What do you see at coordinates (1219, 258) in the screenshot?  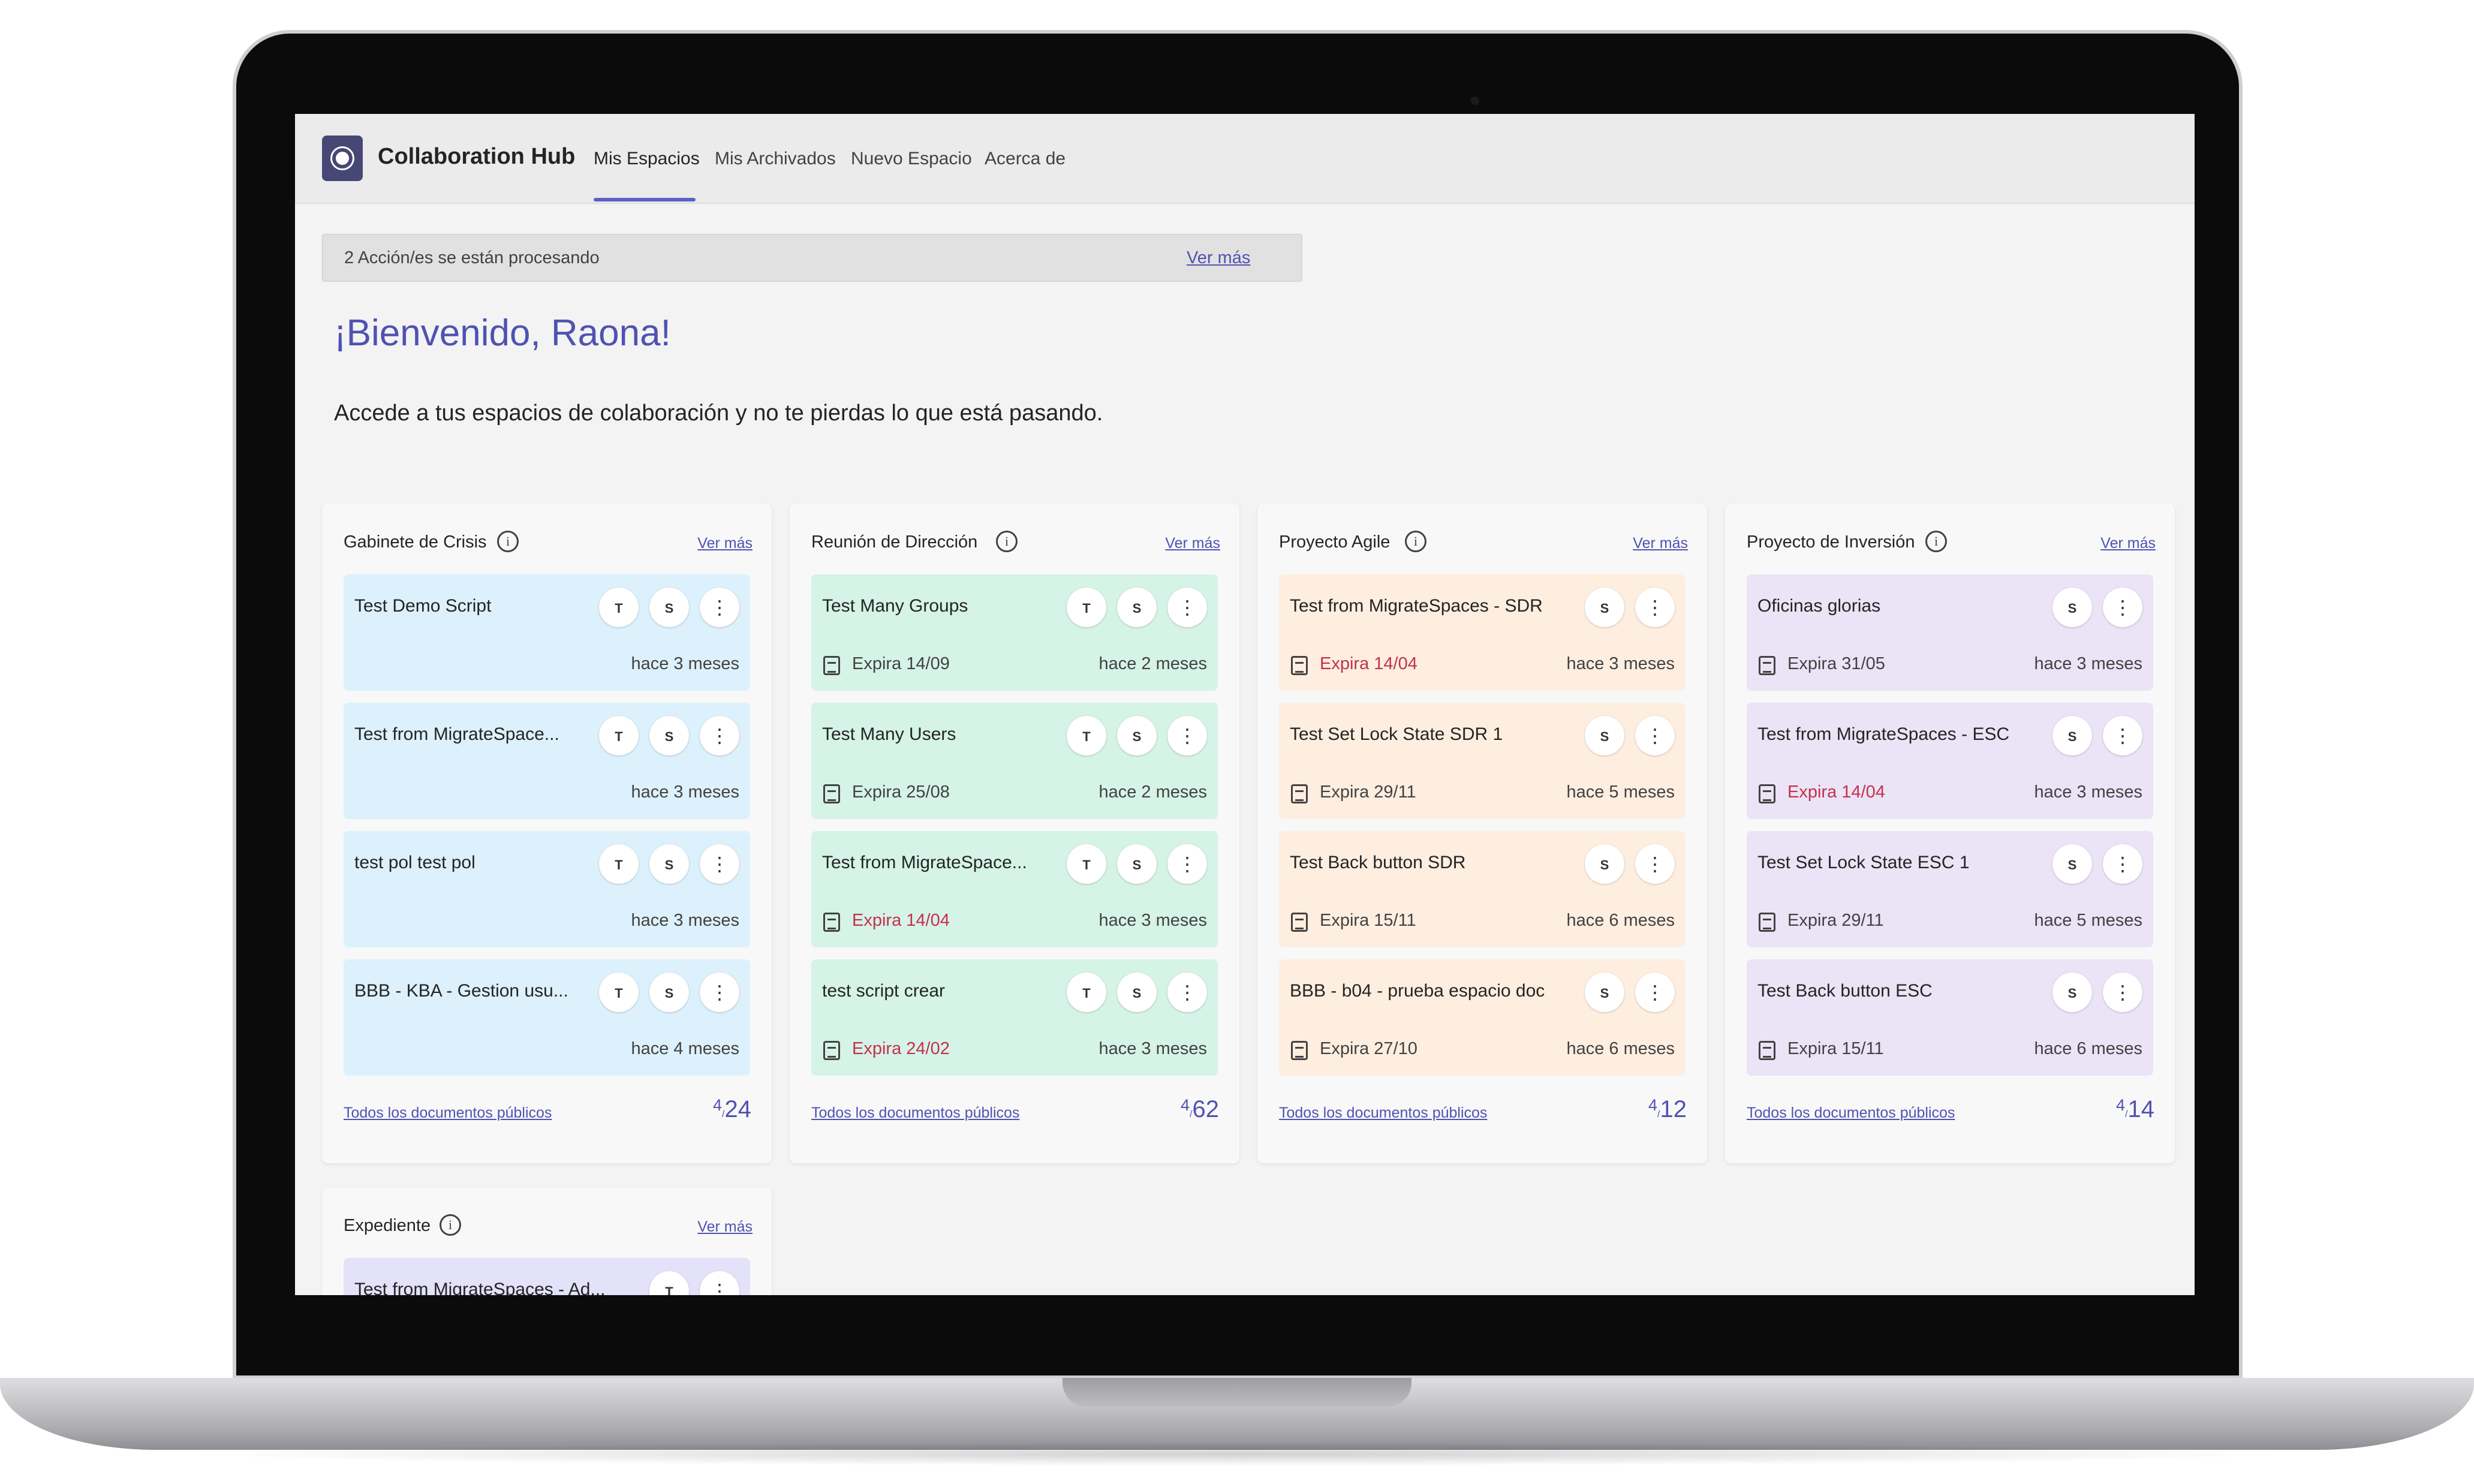 I see `notice-ver-mas-link: Ver más` at bounding box center [1219, 258].